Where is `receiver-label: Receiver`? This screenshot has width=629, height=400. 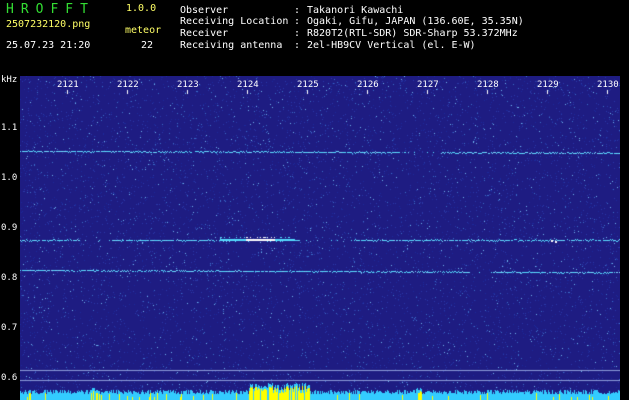 receiver-label: Receiver is located at coordinates (204, 33).